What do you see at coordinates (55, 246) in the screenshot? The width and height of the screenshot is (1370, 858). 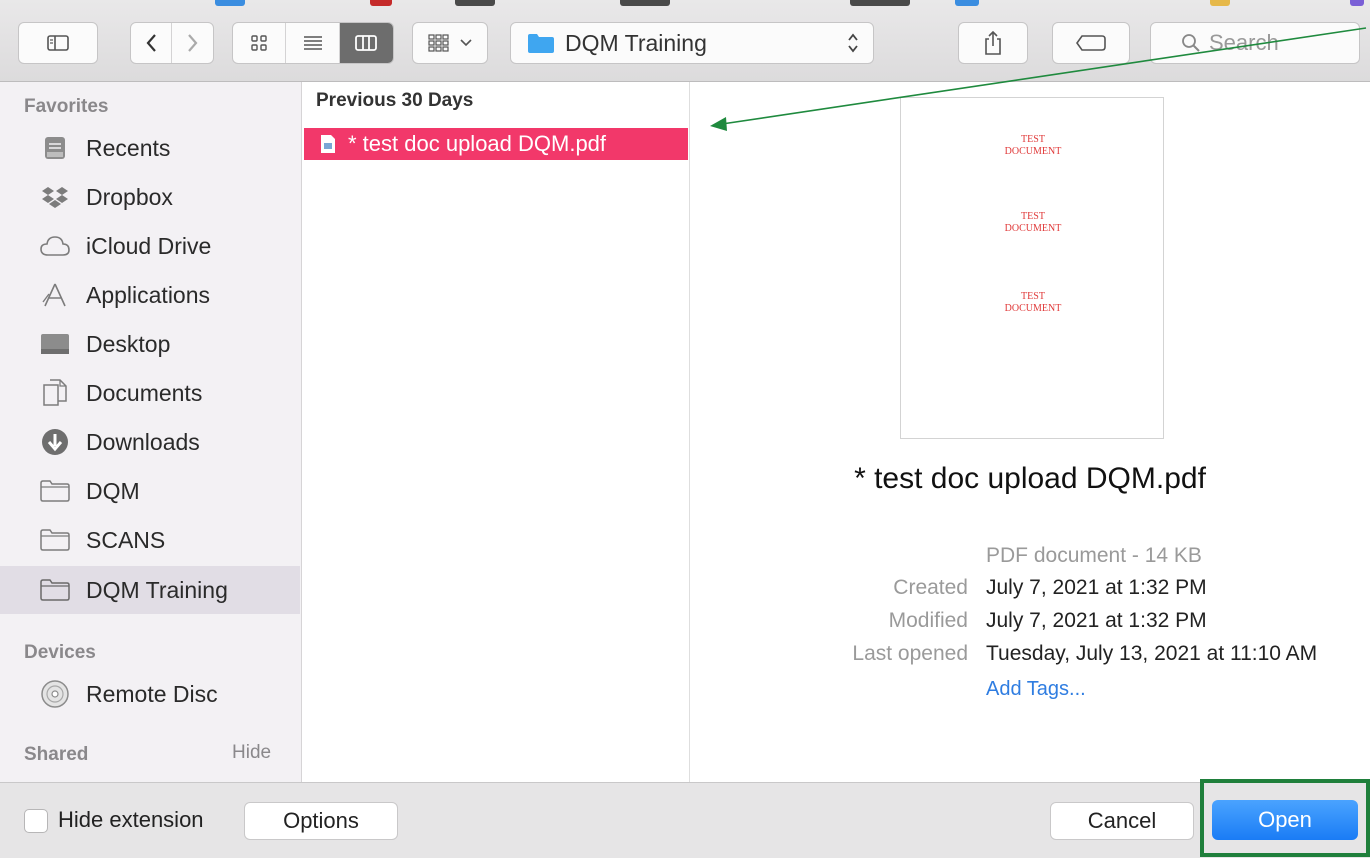 I see `cloud-icon` at bounding box center [55, 246].